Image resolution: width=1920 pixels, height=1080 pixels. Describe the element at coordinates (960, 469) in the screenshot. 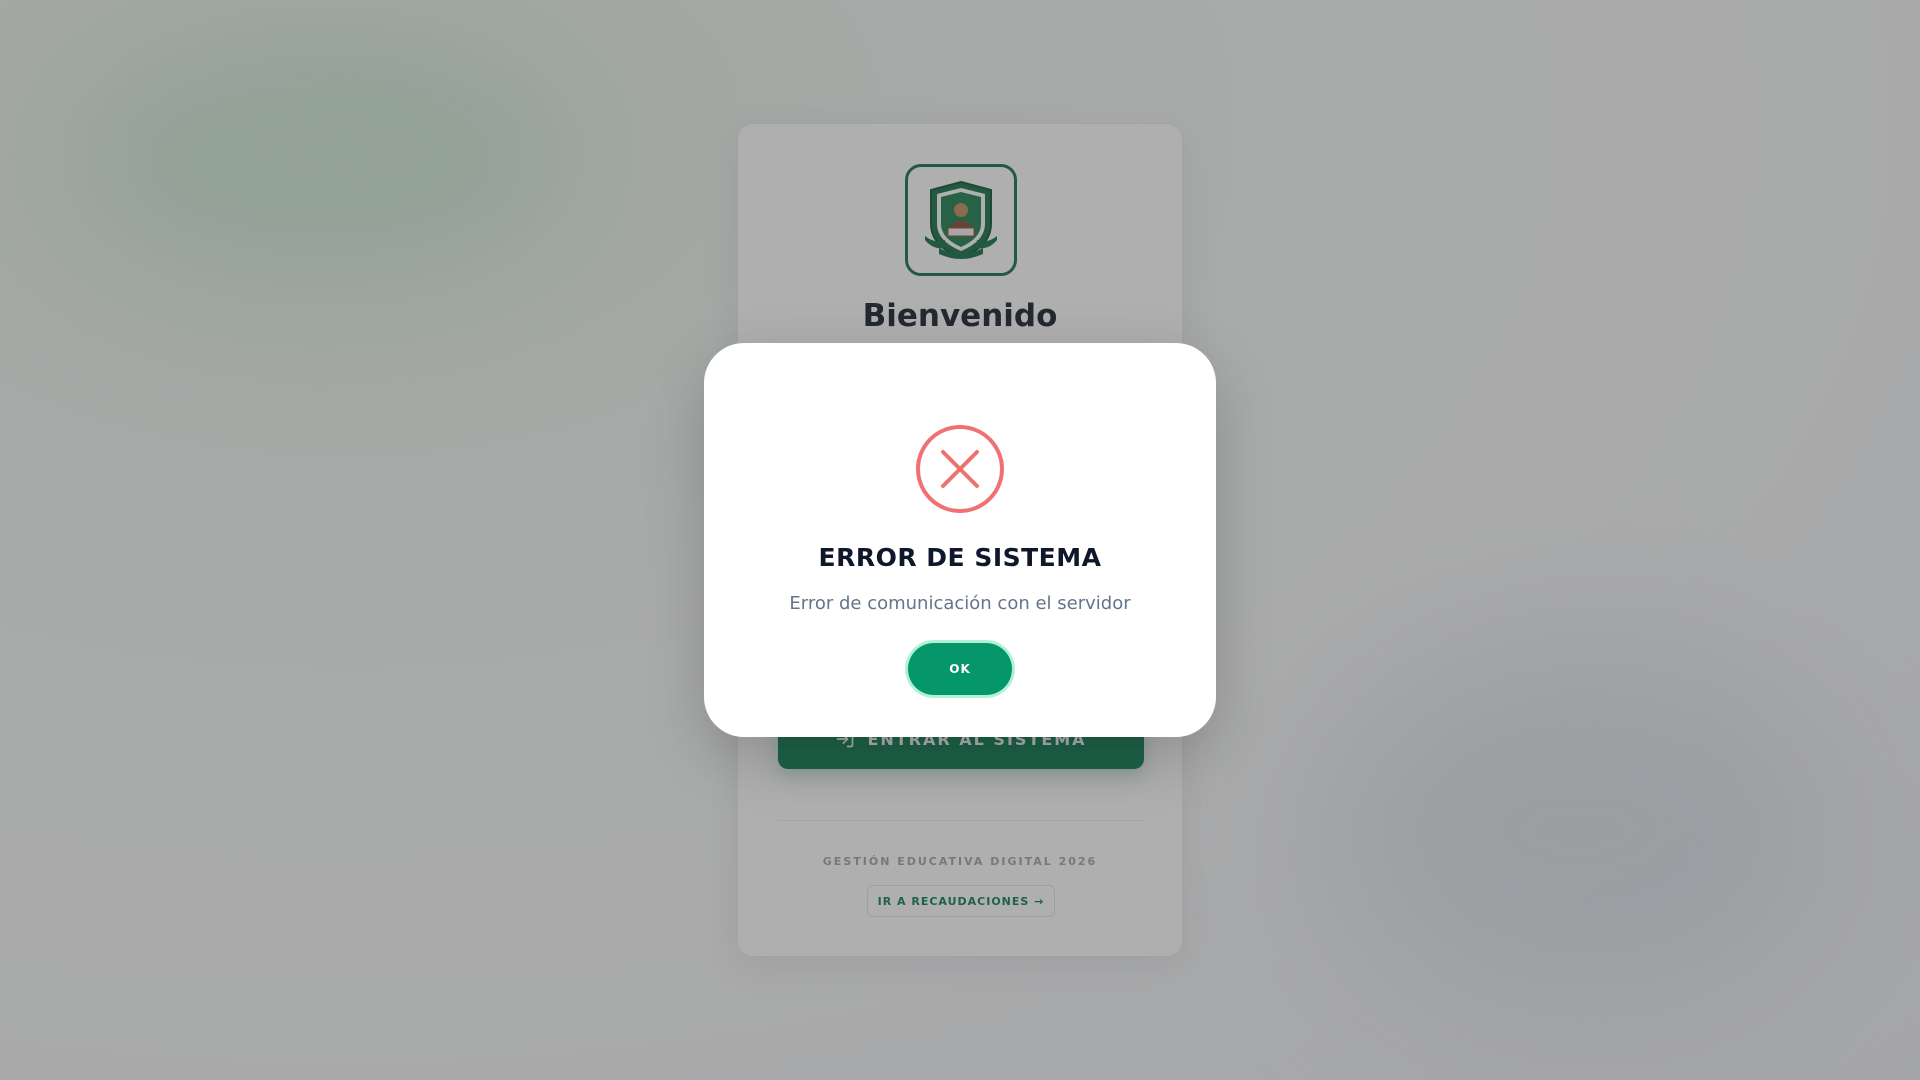

I see `error-x-circle-icon` at that location.